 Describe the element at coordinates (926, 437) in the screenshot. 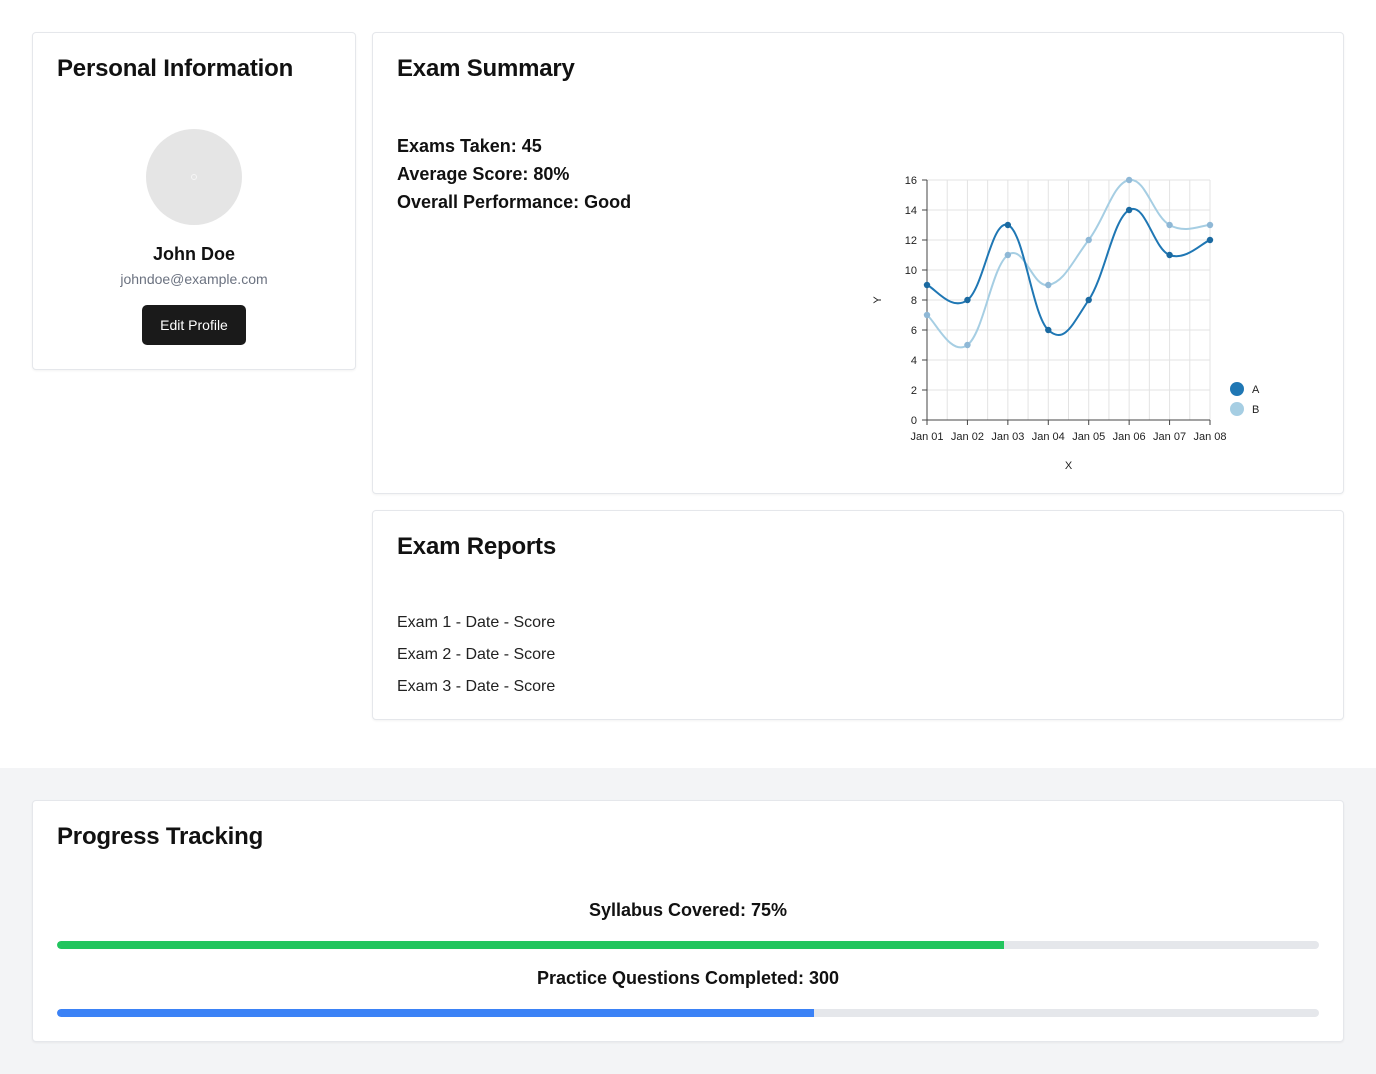

I see `x-tick-label: Jan 01` at that location.